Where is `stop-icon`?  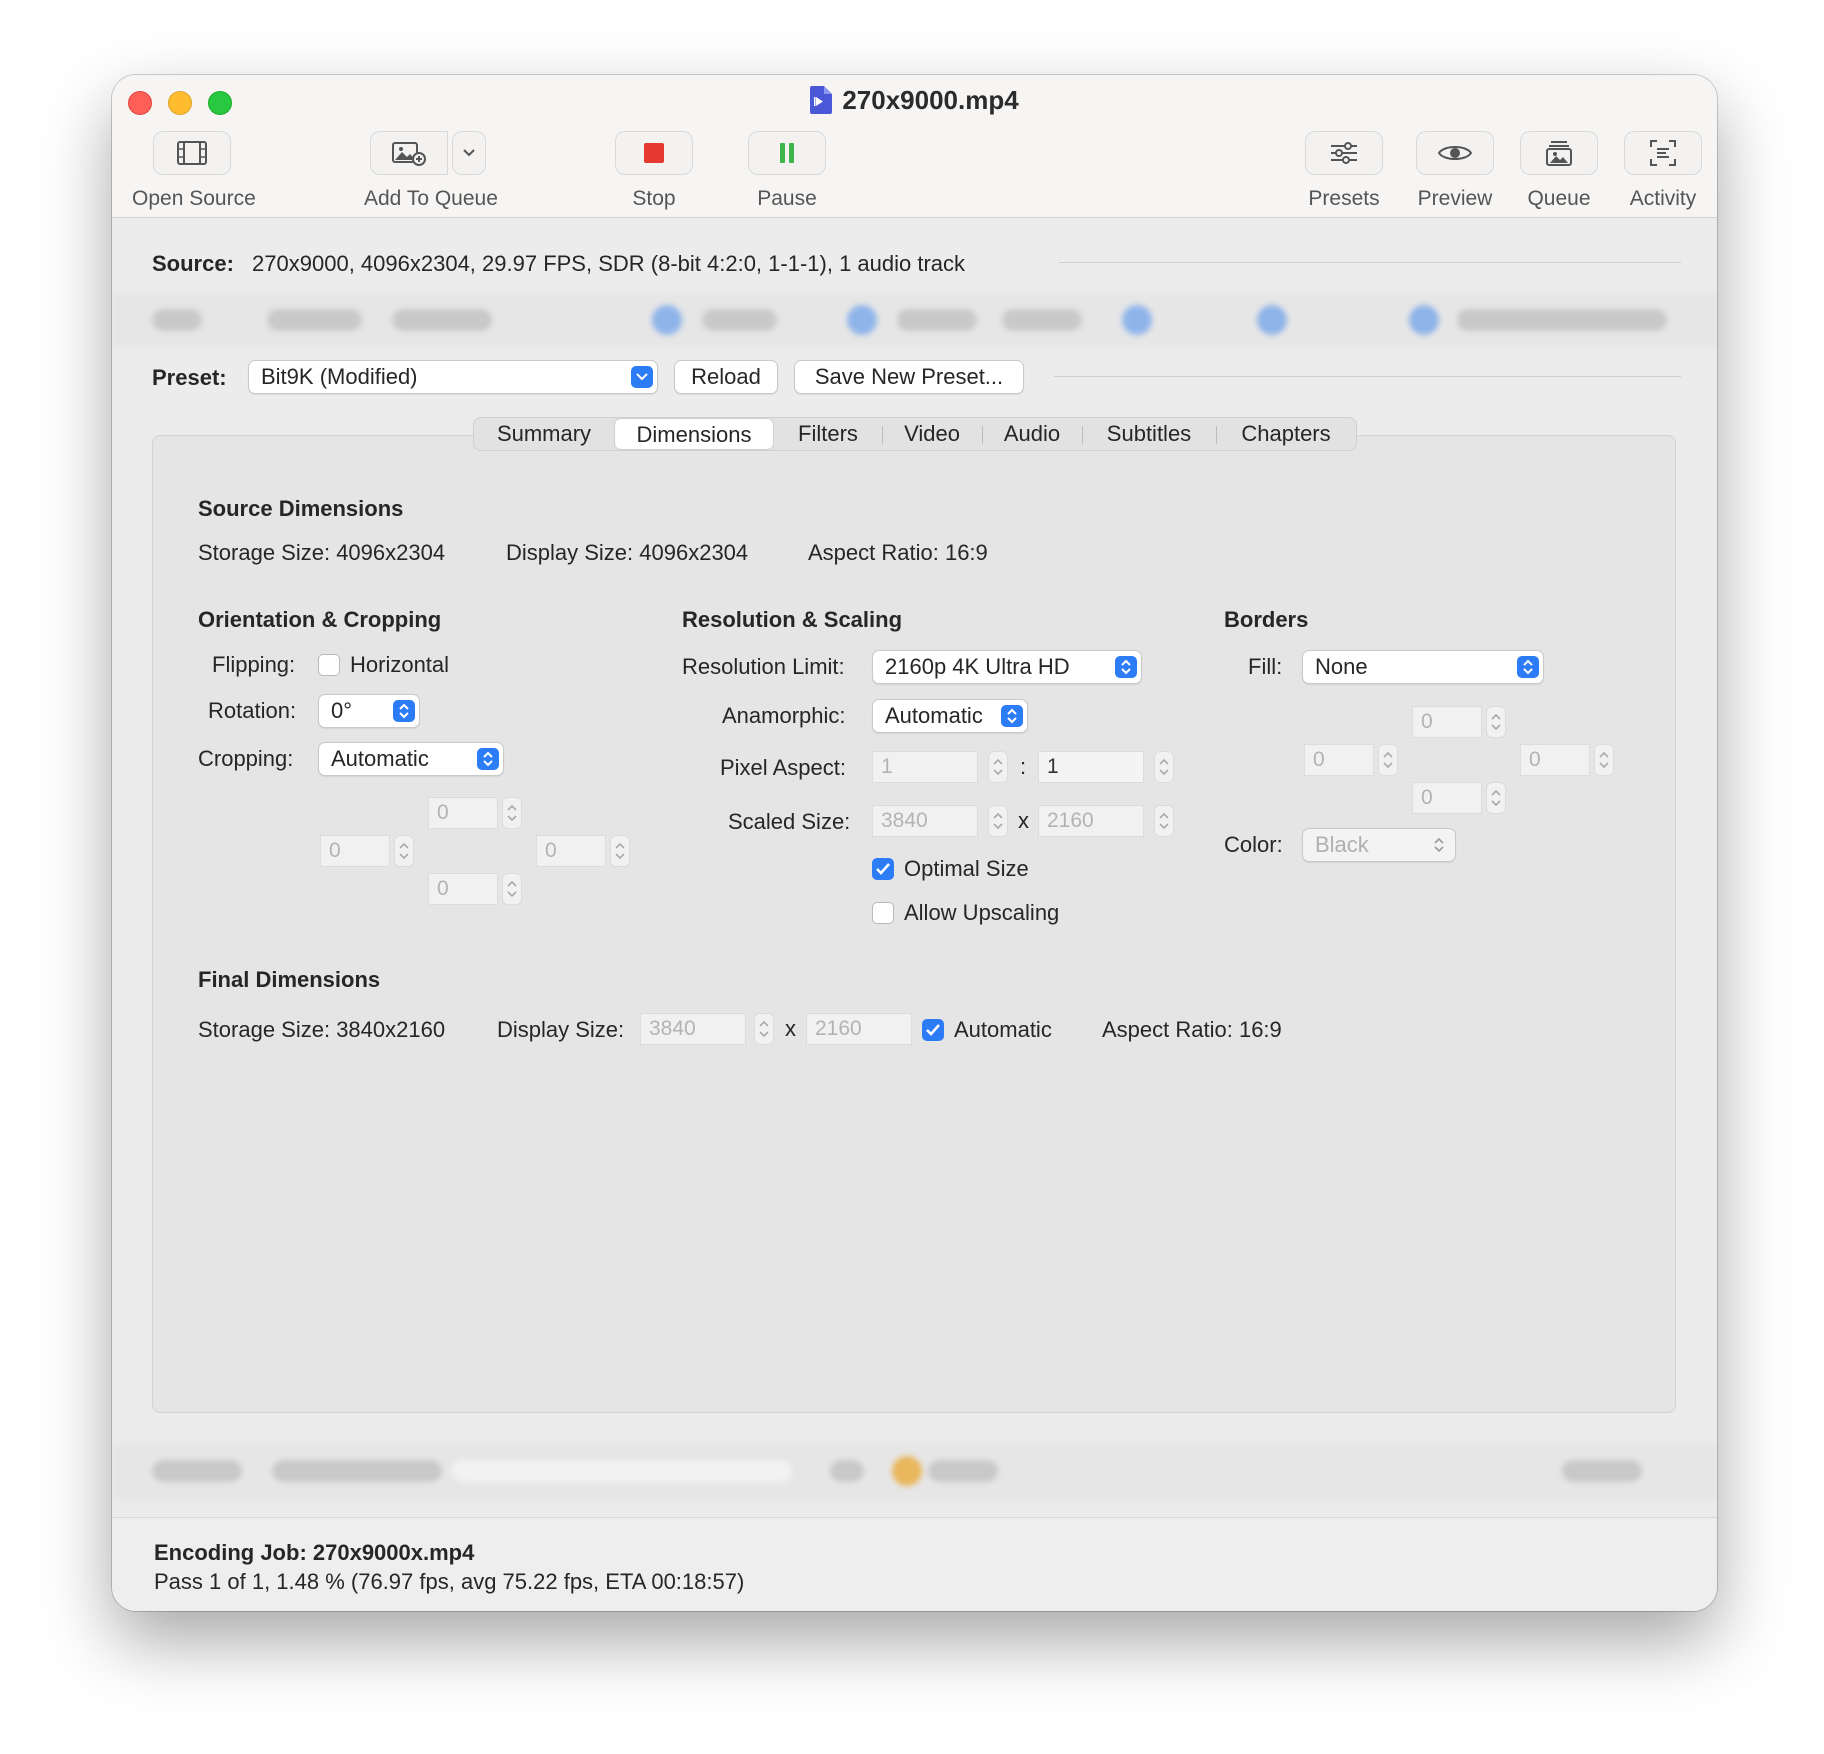 stop-icon is located at coordinates (654, 153).